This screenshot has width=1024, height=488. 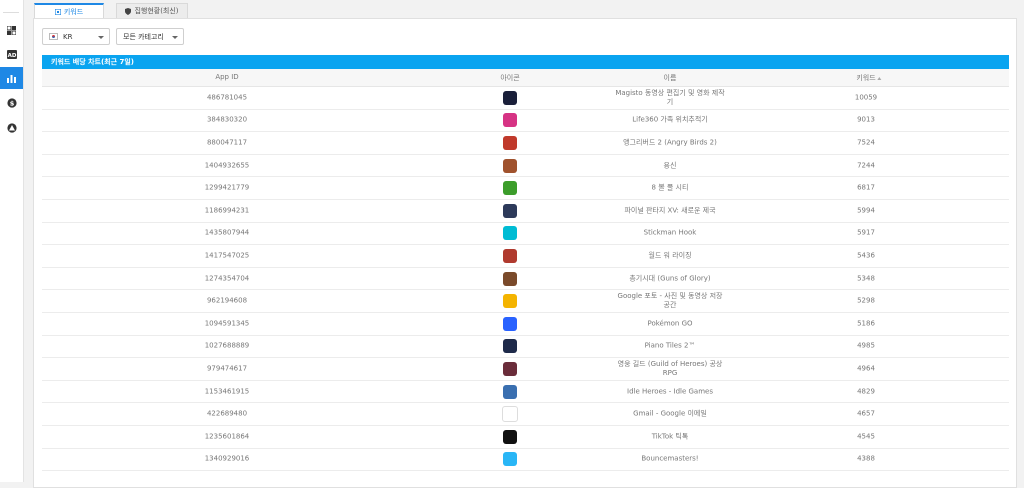 I want to click on sidebar-divider, so click(x=11, y=12).